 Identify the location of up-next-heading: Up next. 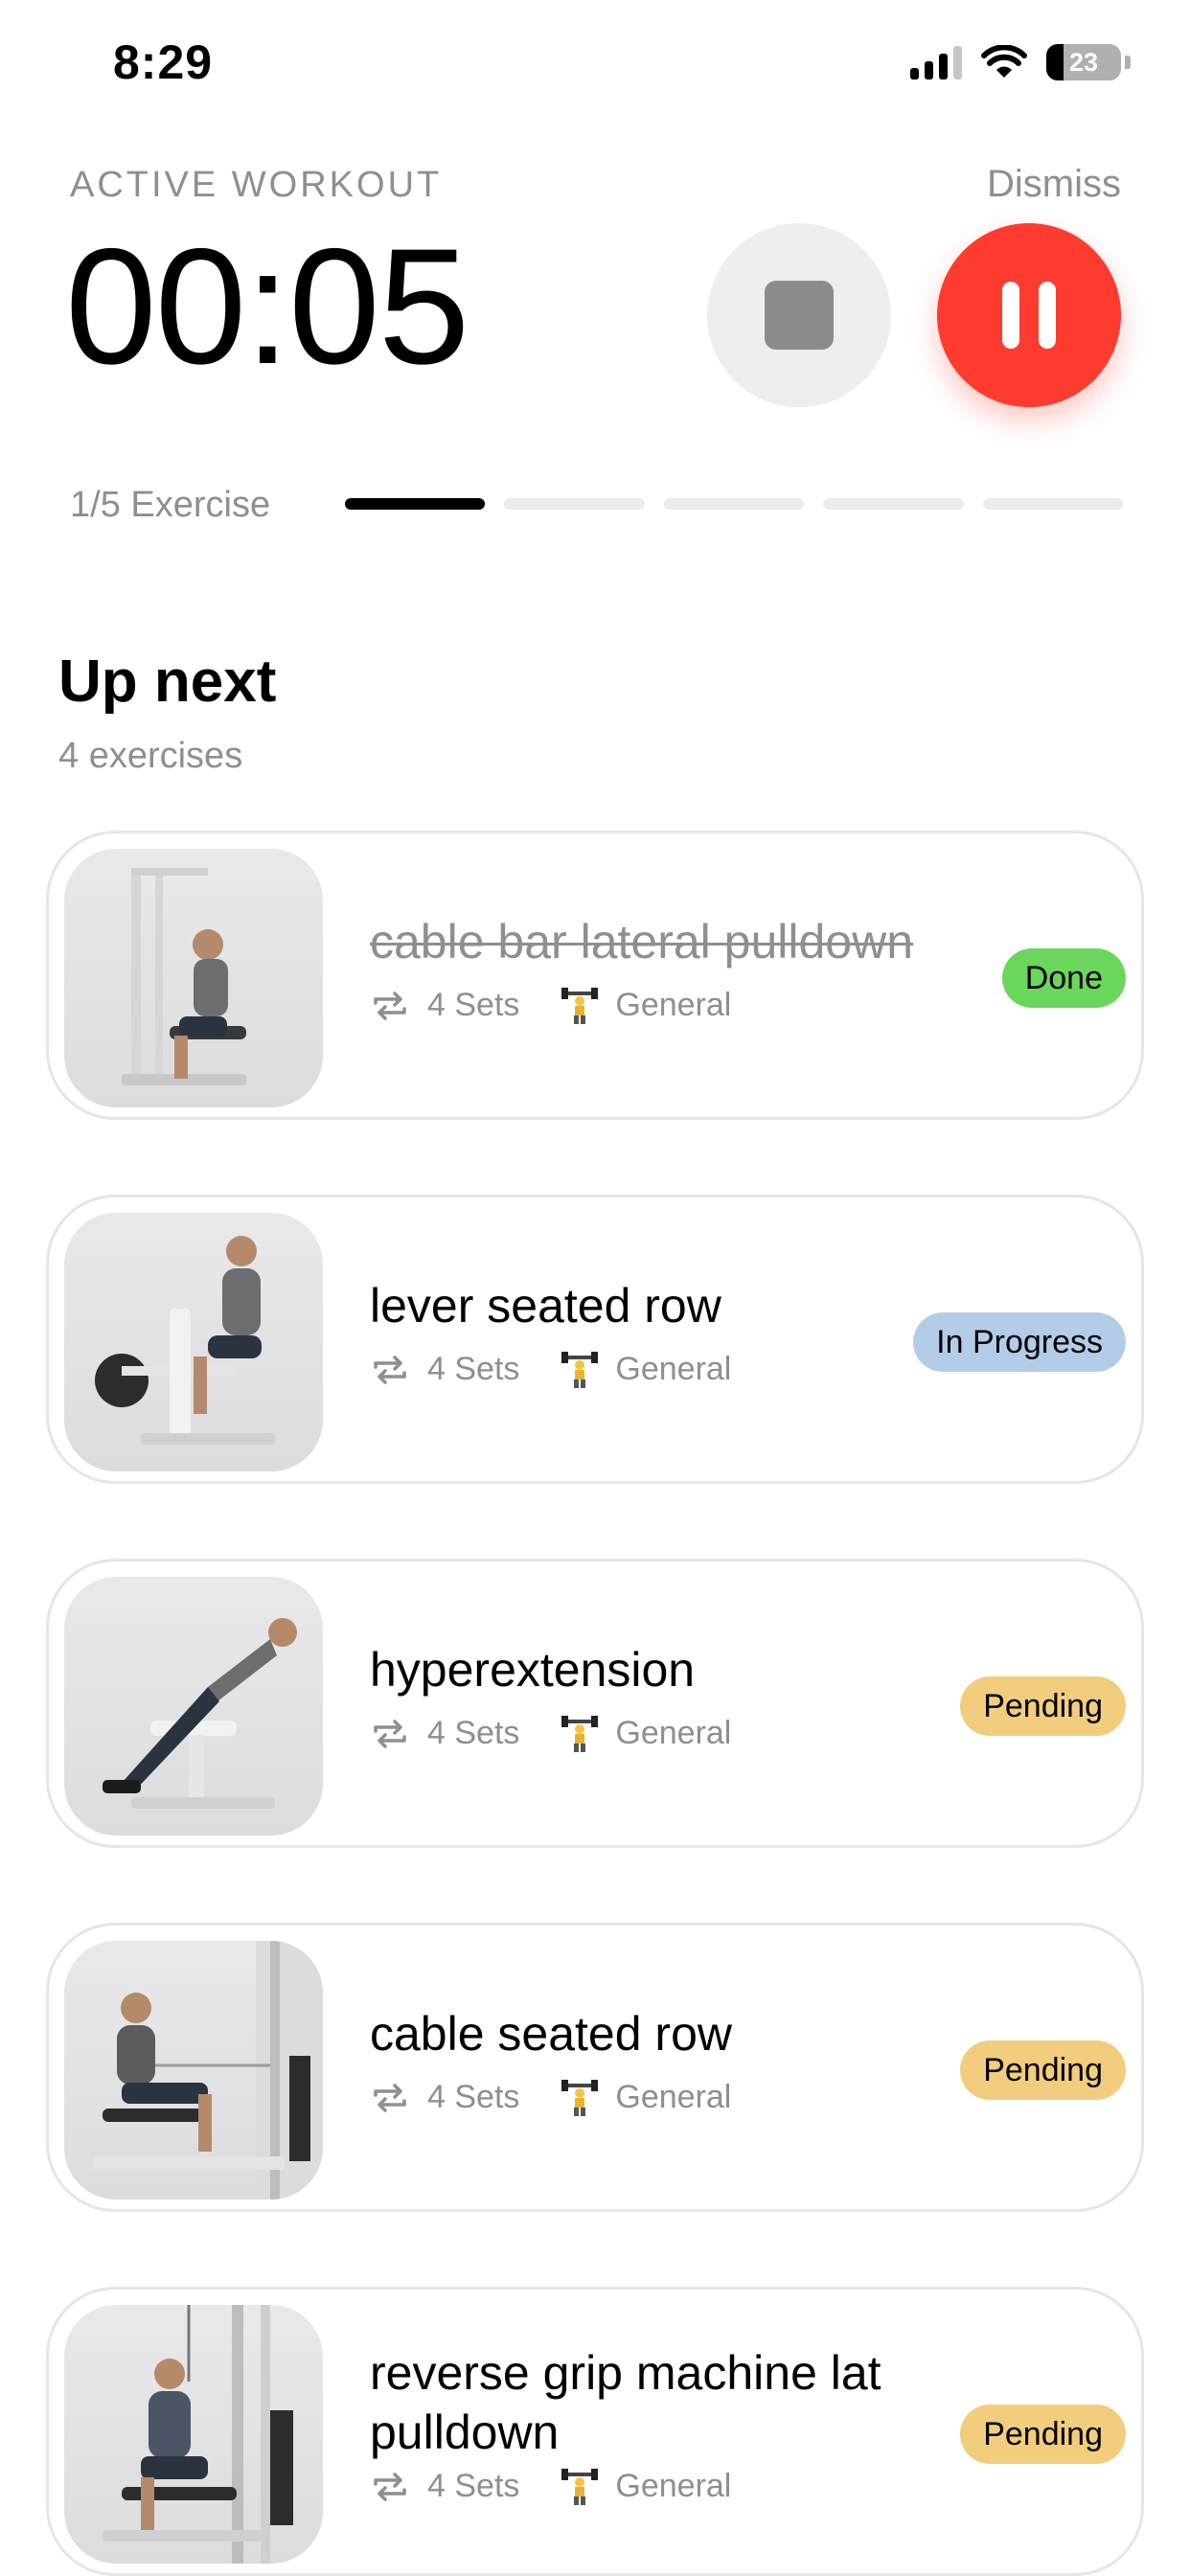
(167, 682).